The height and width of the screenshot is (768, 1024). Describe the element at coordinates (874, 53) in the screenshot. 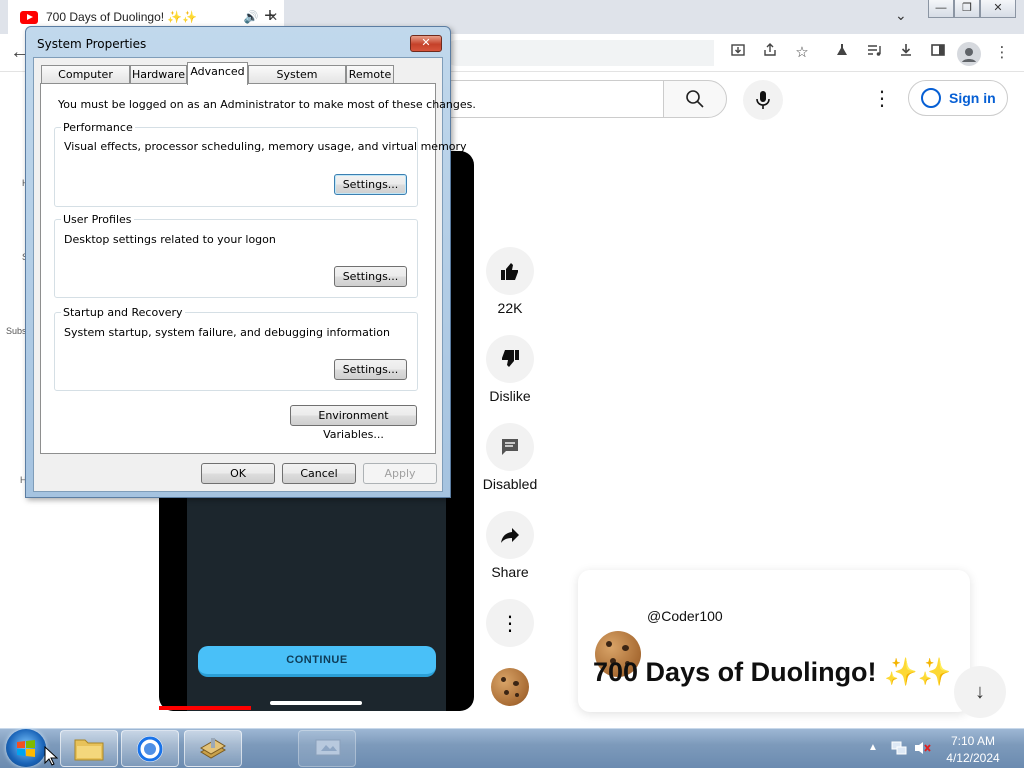

I see `media-control-icon` at that location.